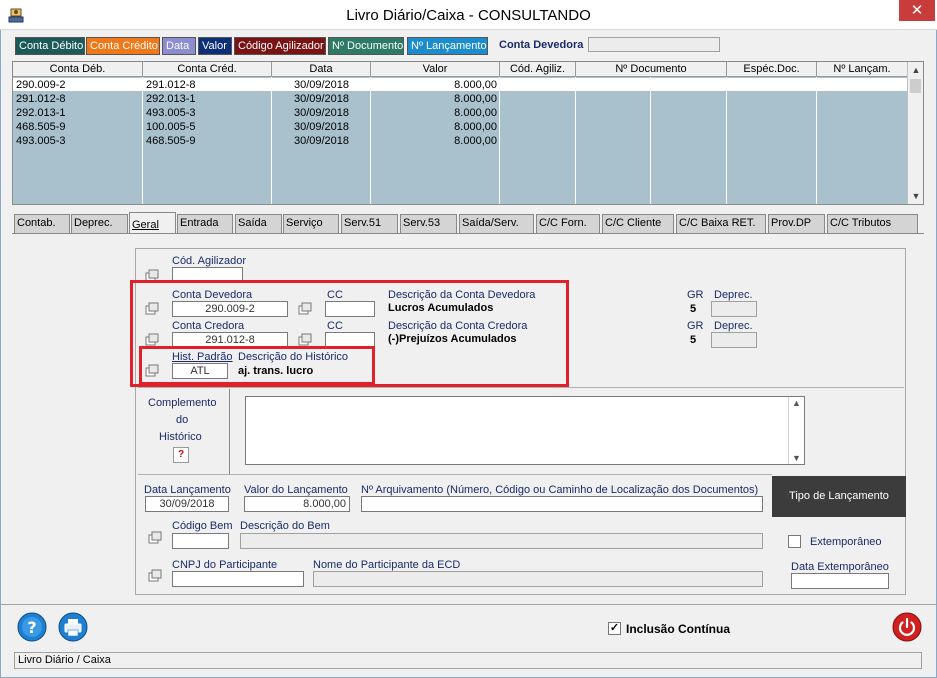 The image size is (937, 678). Describe the element at coordinates (816, 140) in the screenshot. I see `column-divider` at that location.